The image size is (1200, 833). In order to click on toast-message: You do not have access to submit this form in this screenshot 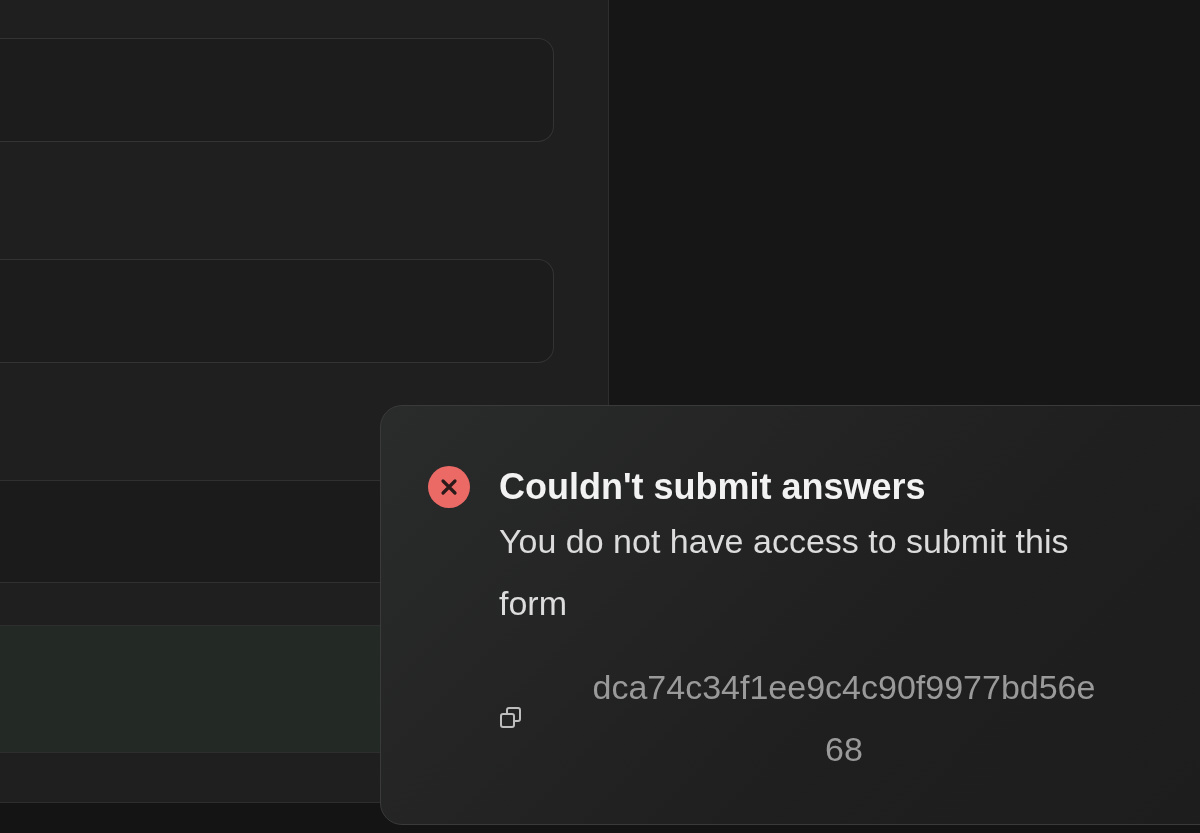, I will do `click(784, 572)`.